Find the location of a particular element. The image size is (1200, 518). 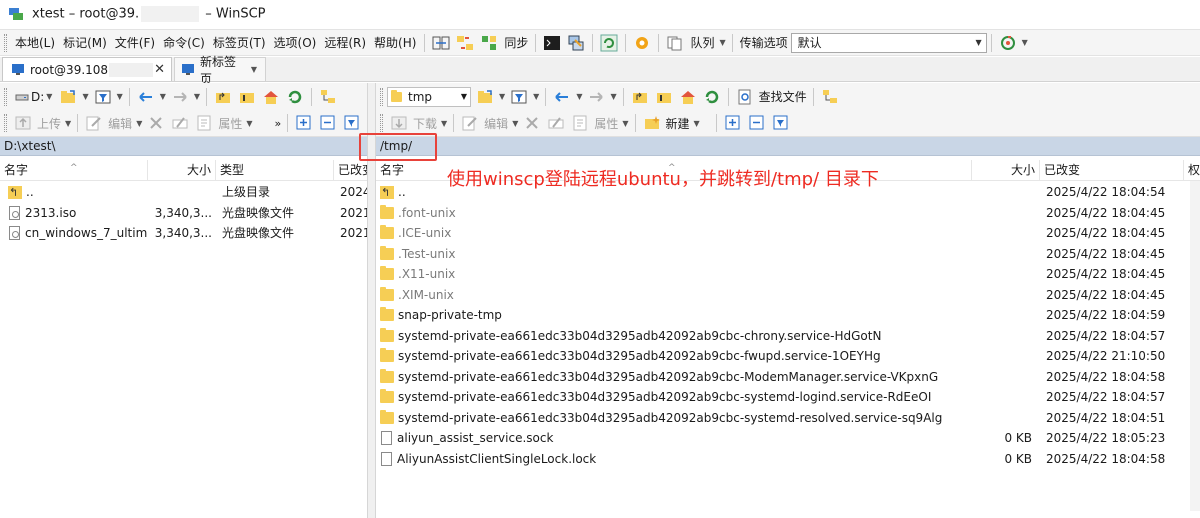

table-row: .X11-unix2025/4/22 18:04:45r is located at coordinates (788, 274).